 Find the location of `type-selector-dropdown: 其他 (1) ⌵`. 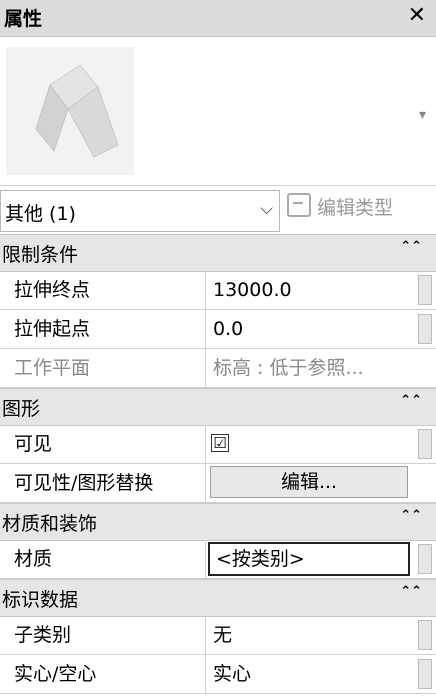

type-selector-dropdown: 其他 (1) ⌵ is located at coordinates (140, 211).